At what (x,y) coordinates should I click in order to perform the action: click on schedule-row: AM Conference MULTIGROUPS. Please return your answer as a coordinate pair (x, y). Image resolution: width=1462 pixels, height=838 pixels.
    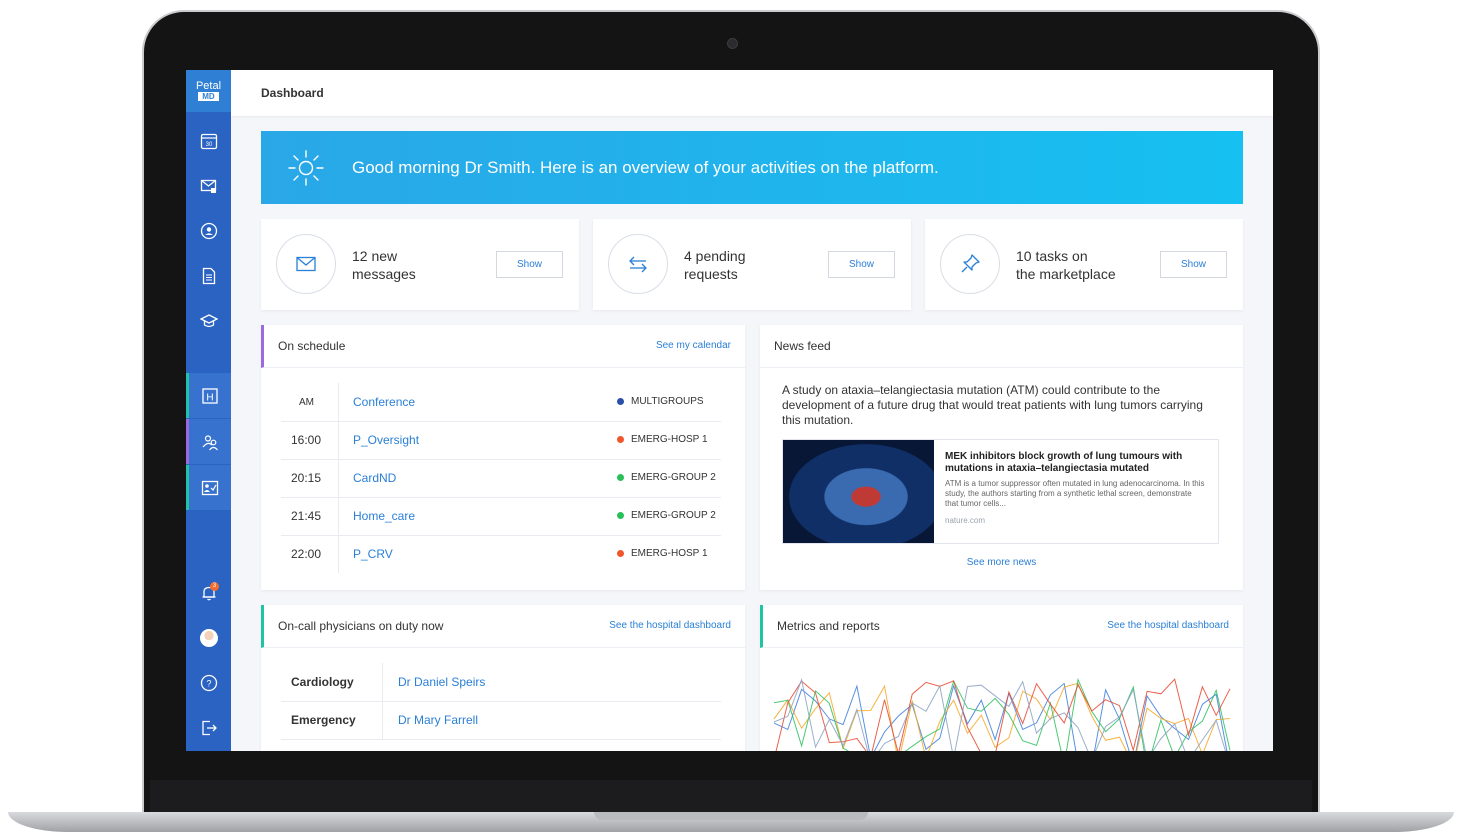
    Looking at the image, I should click on (501, 402).